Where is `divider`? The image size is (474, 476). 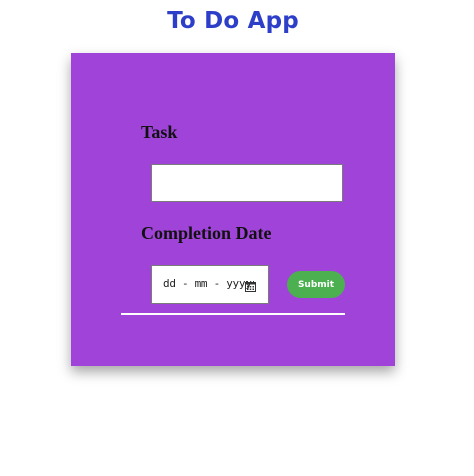 divider is located at coordinates (233, 314).